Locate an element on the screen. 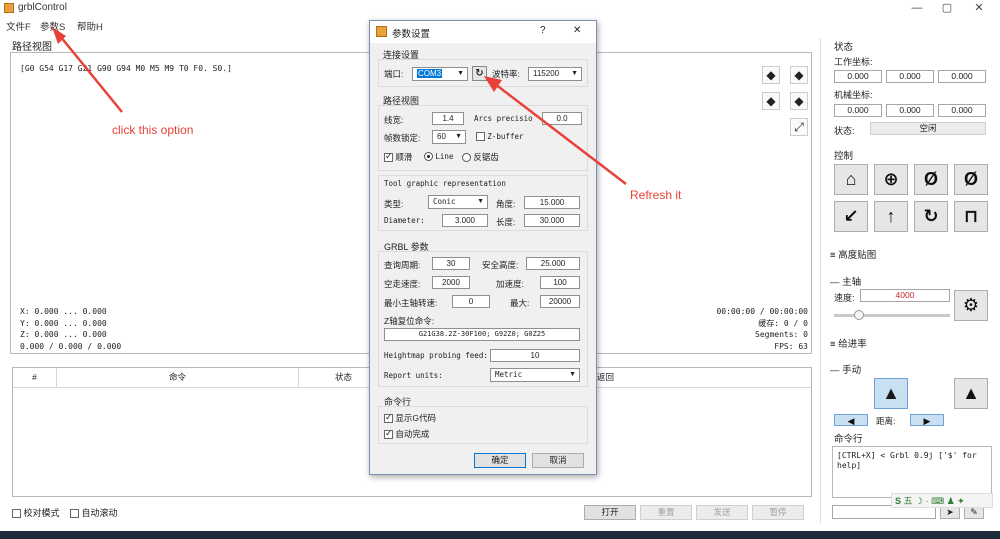 Image resolution: width=1000 pixels, height=539 pixels. annotation-arrow-refresh is located at coordinates (560, 134).